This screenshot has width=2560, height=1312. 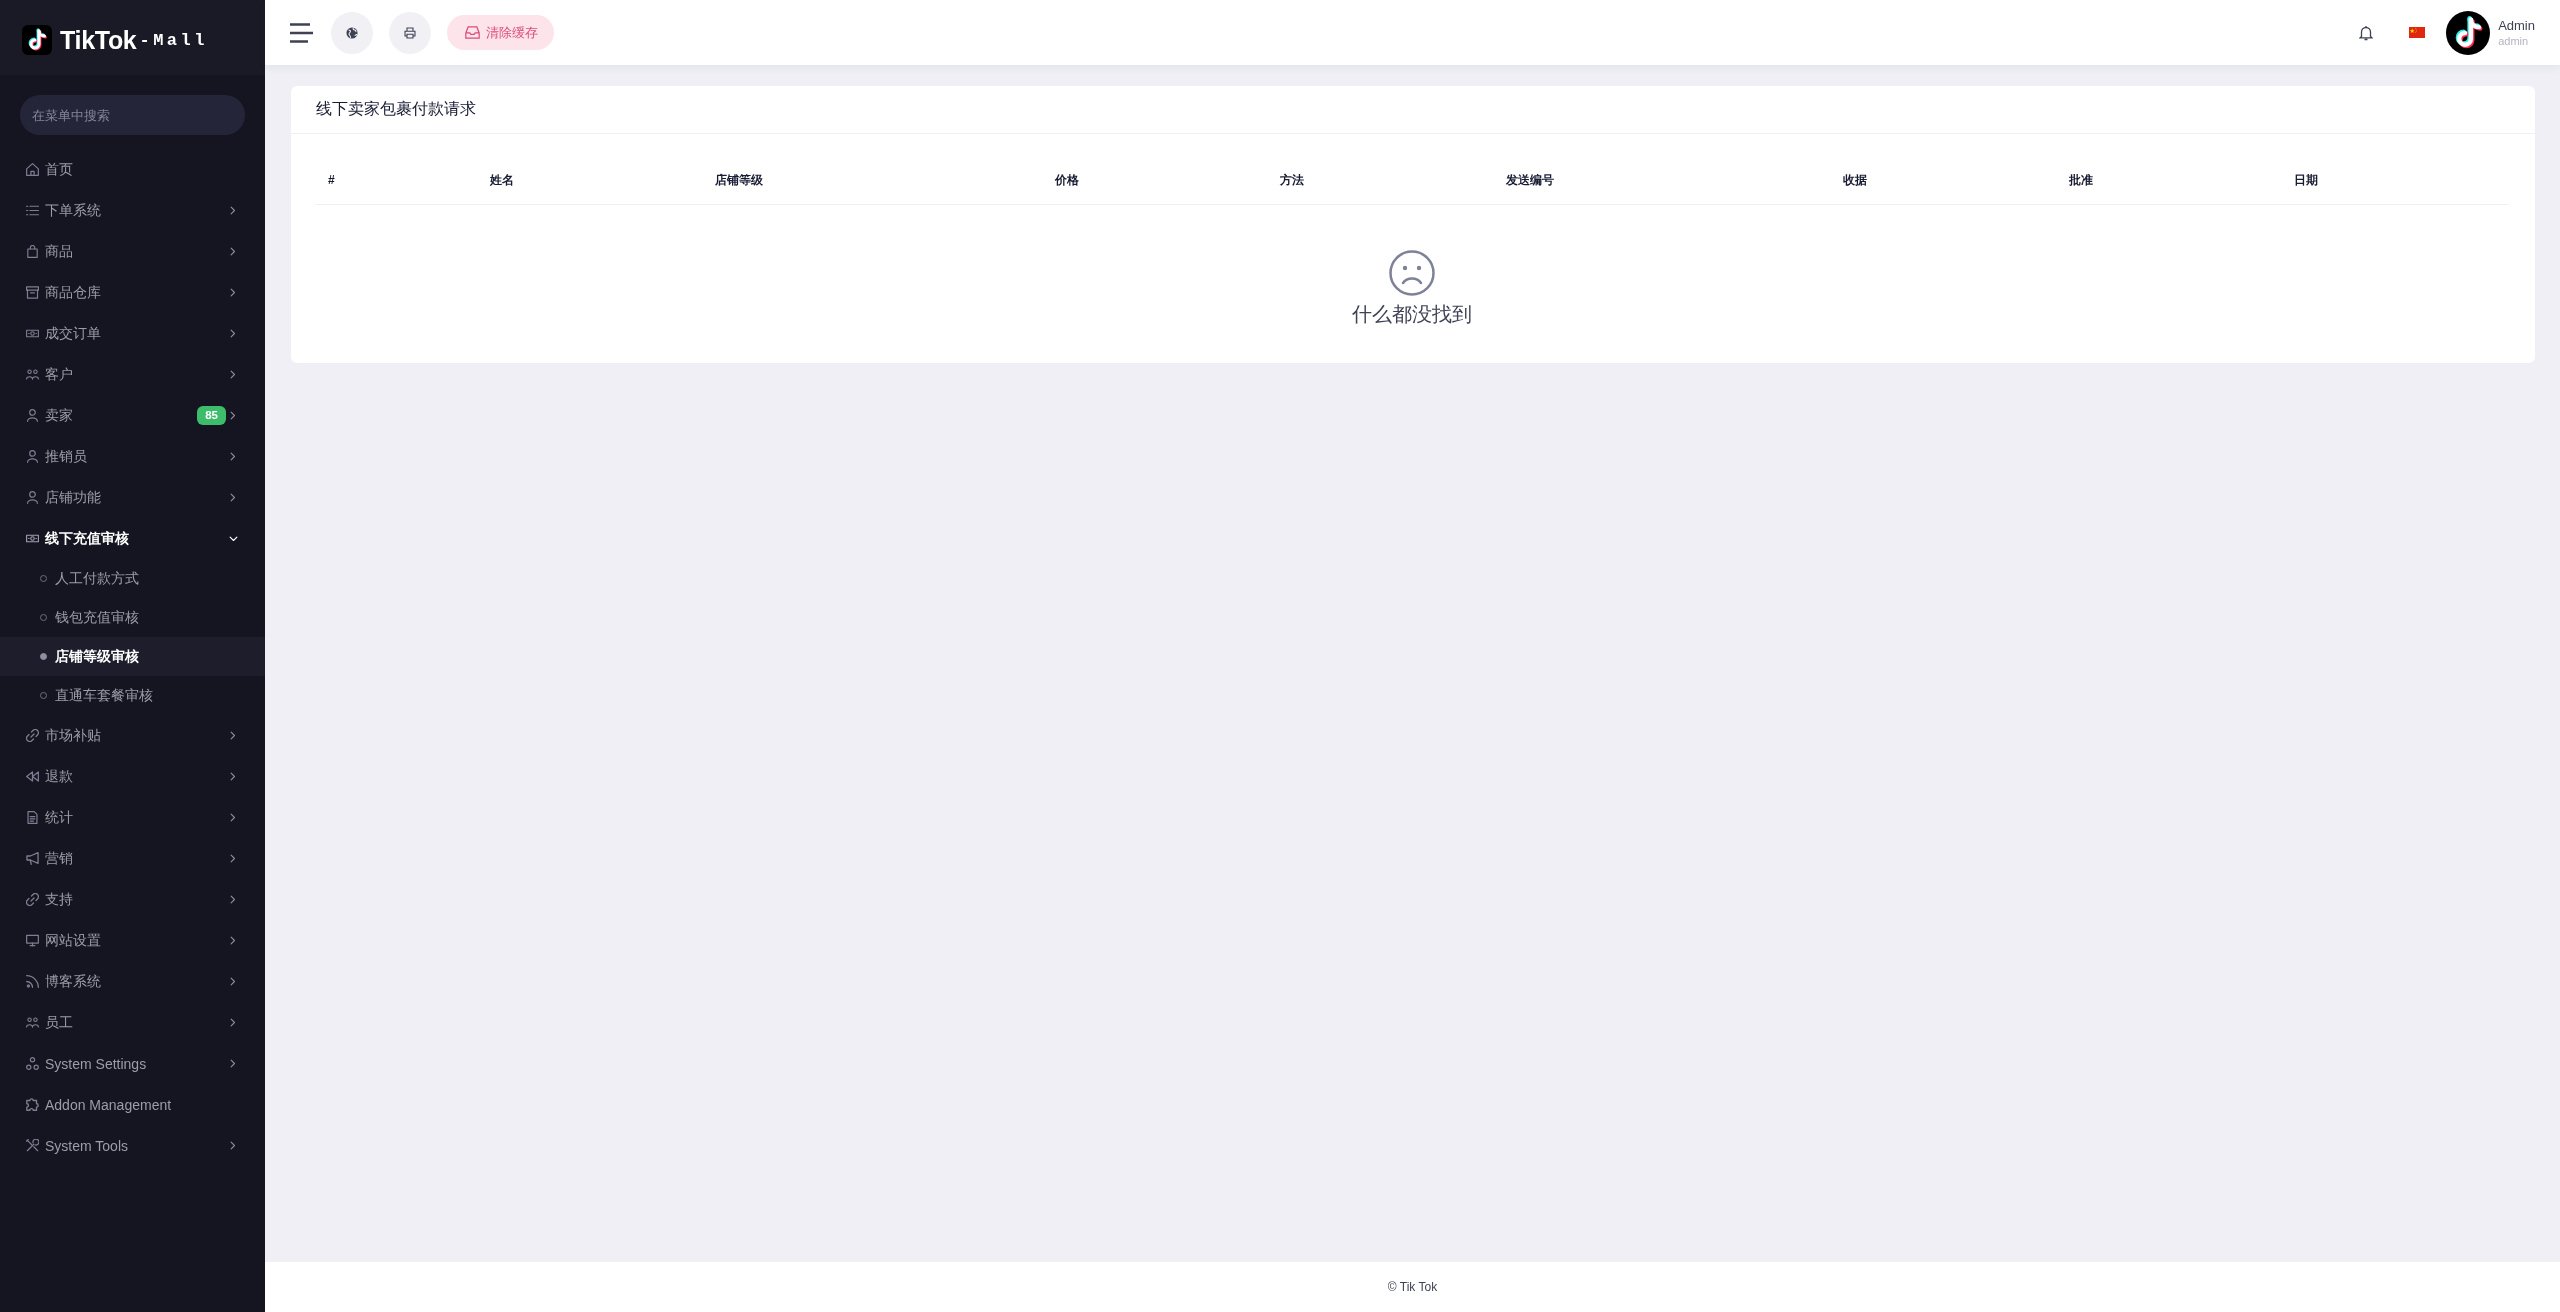 I want to click on submenu-item: 钱包充值审核, so click(x=132, y=617).